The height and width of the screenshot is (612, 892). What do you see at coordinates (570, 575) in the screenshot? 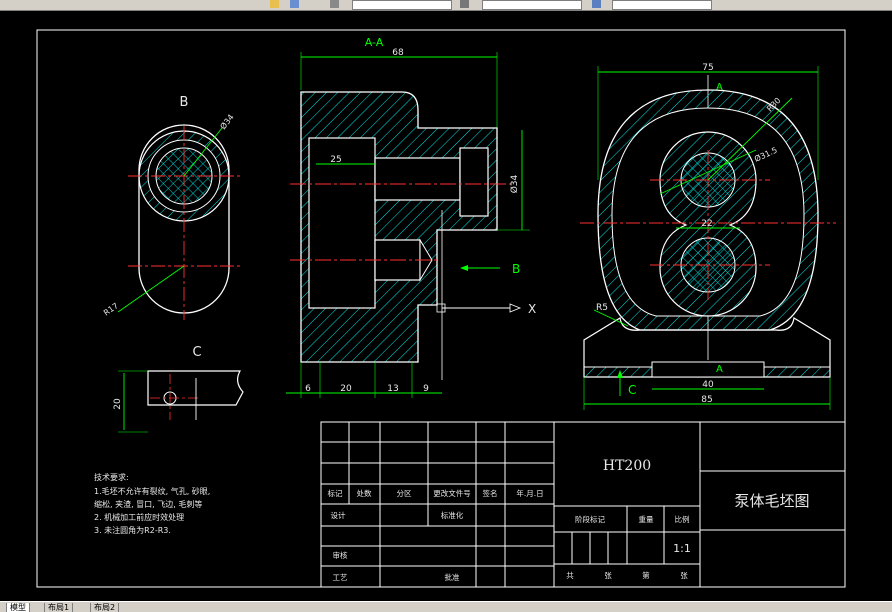
I see `sheets-total: 共` at bounding box center [570, 575].